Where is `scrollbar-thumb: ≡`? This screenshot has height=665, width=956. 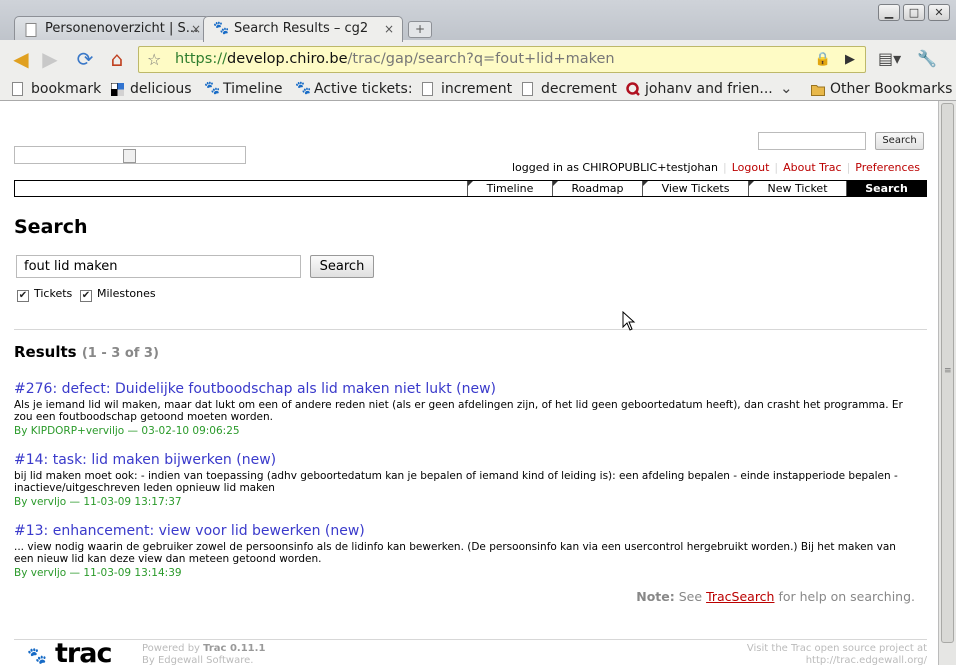 scrollbar-thumb: ≡ is located at coordinates (947, 373).